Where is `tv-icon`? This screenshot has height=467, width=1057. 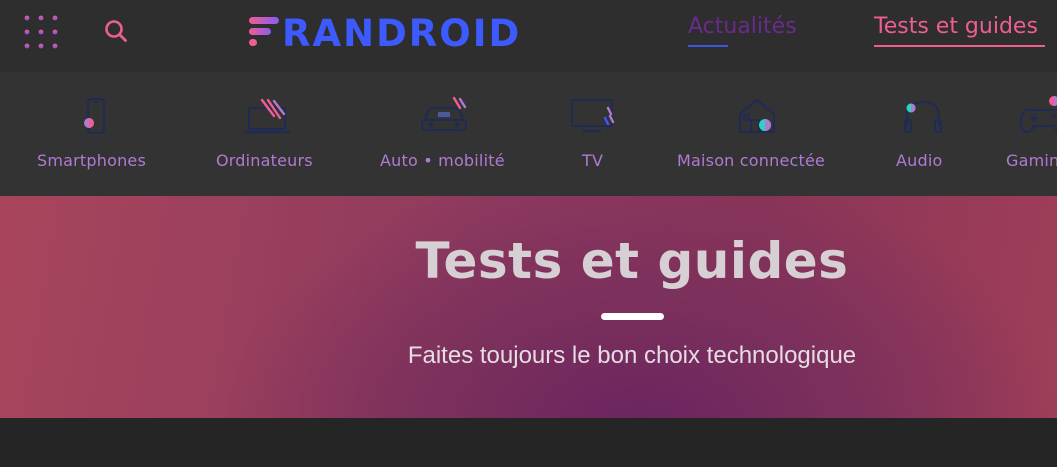 tv-icon is located at coordinates (593, 116).